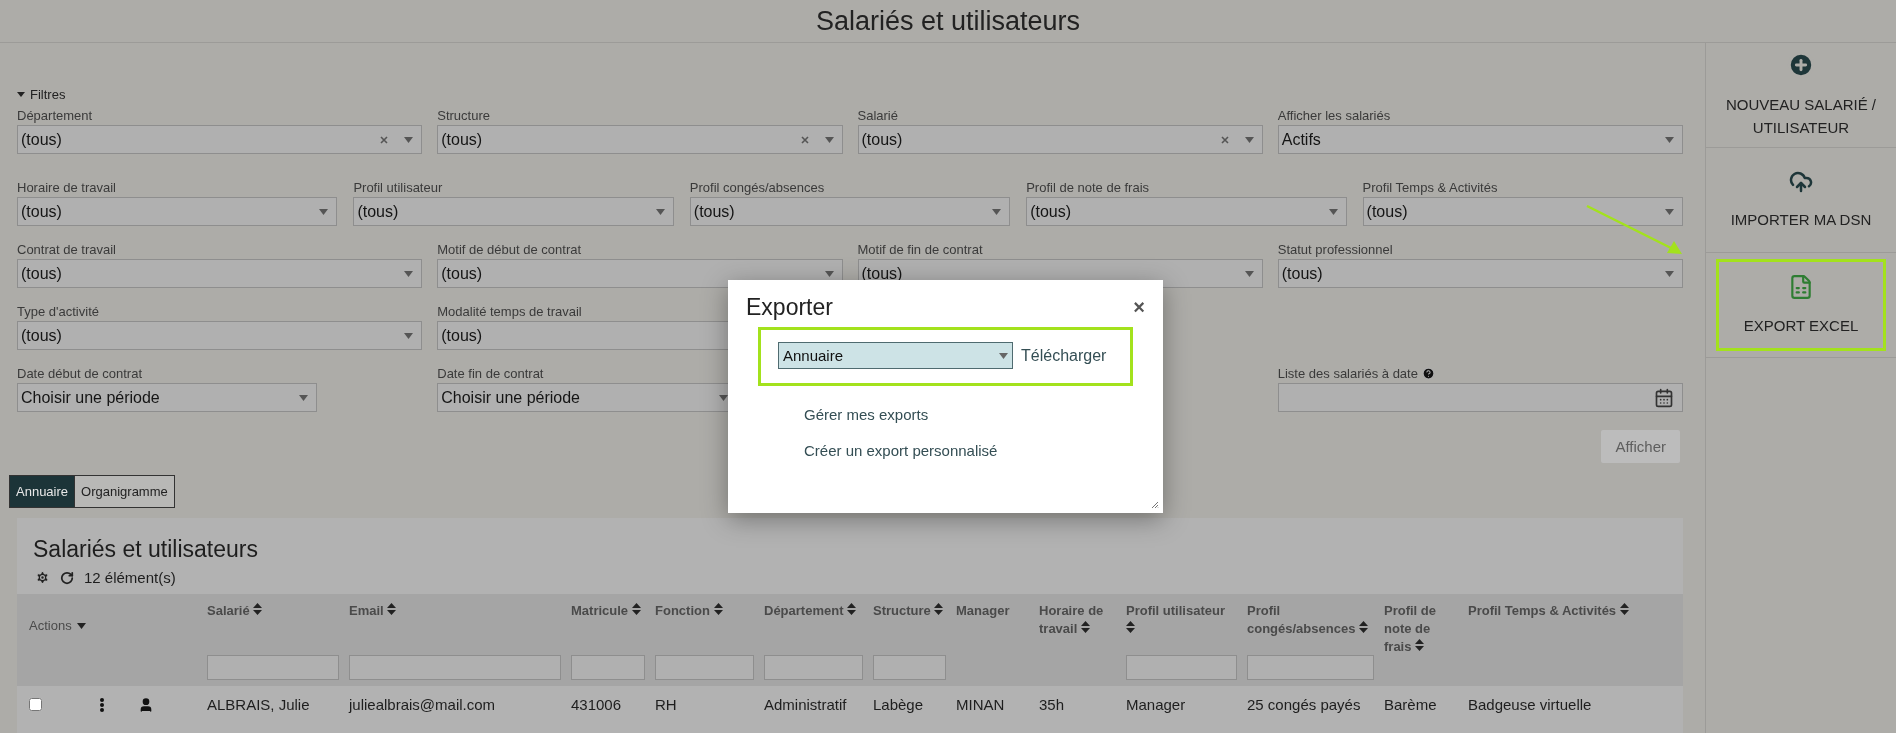 Image resolution: width=1896 pixels, height=733 pixels. Describe the element at coordinates (102, 704) in the screenshot. I see `more-options-icon` at that location.